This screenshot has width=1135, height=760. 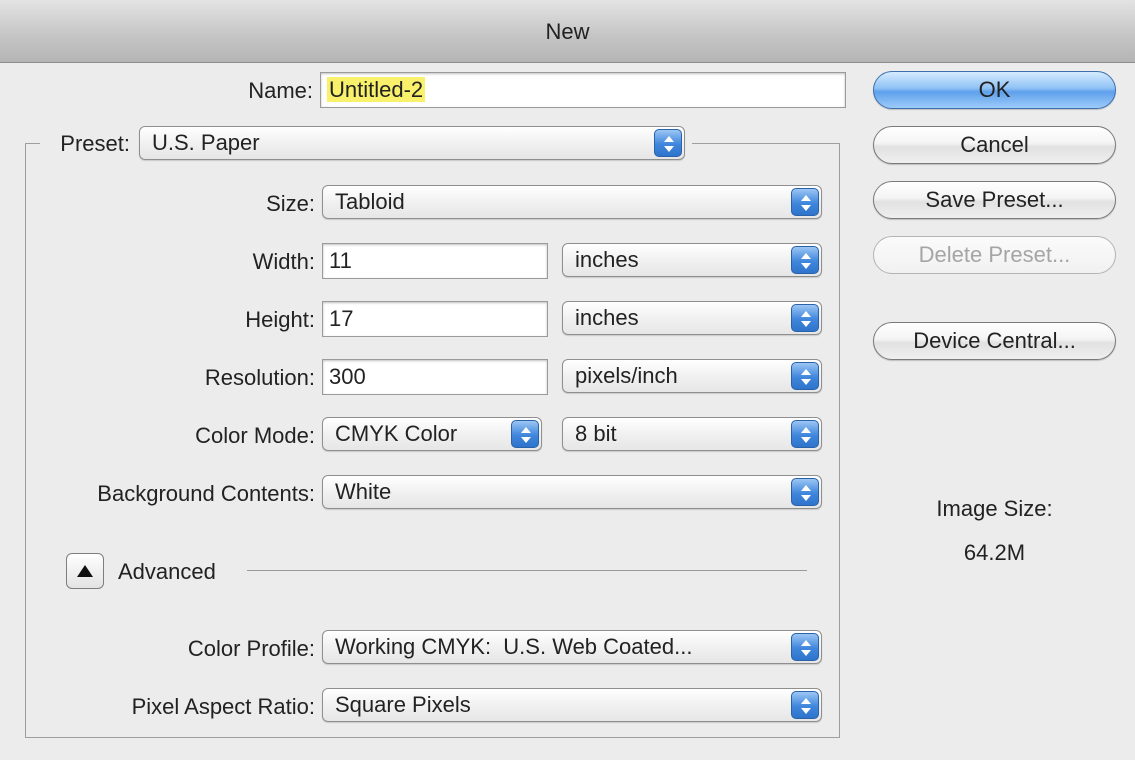 I want to click on ok-button: OK, so click(x=994, y=90).